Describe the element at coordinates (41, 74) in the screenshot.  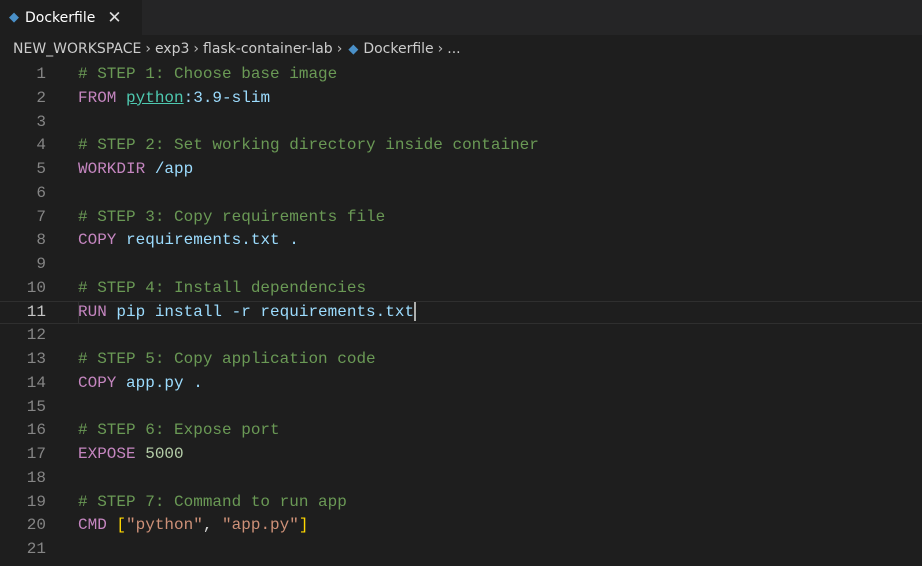
I see `line-number: 1` at that location.